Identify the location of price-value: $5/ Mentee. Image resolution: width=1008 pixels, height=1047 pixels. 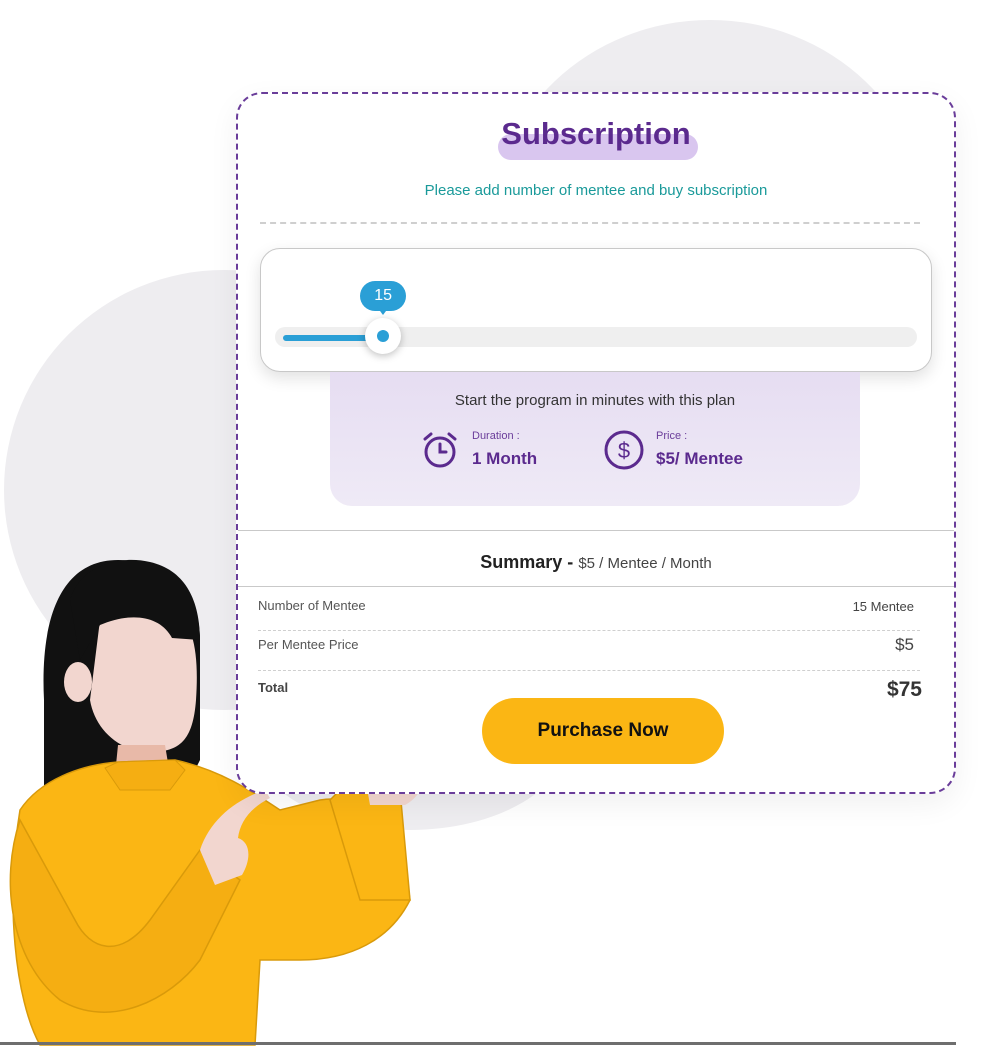
(699, 458).